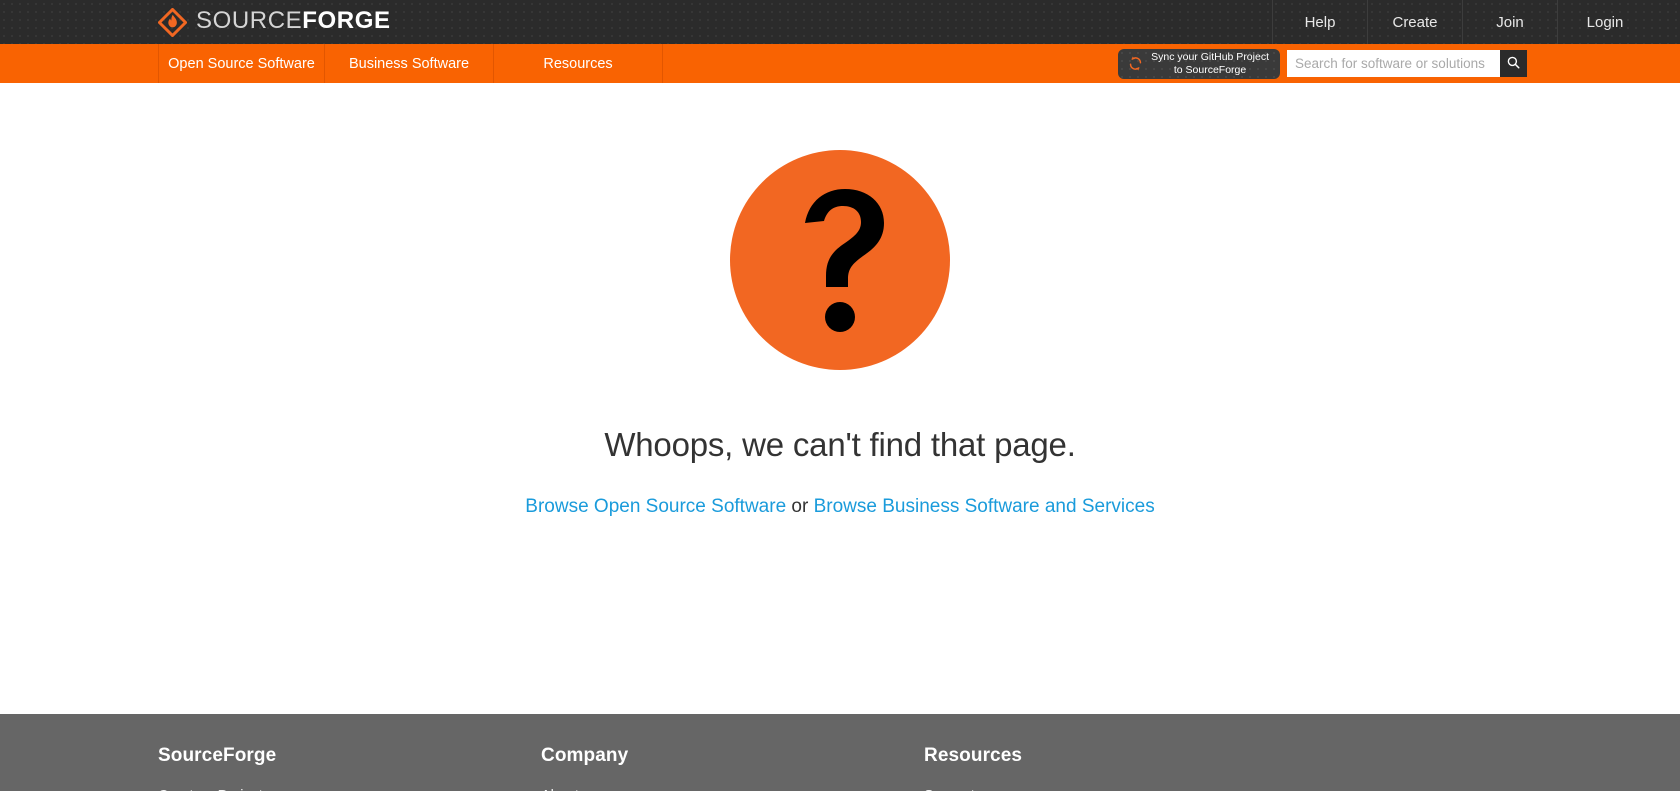  I want to click on search-magnifier-icon, so click(1513, 64).